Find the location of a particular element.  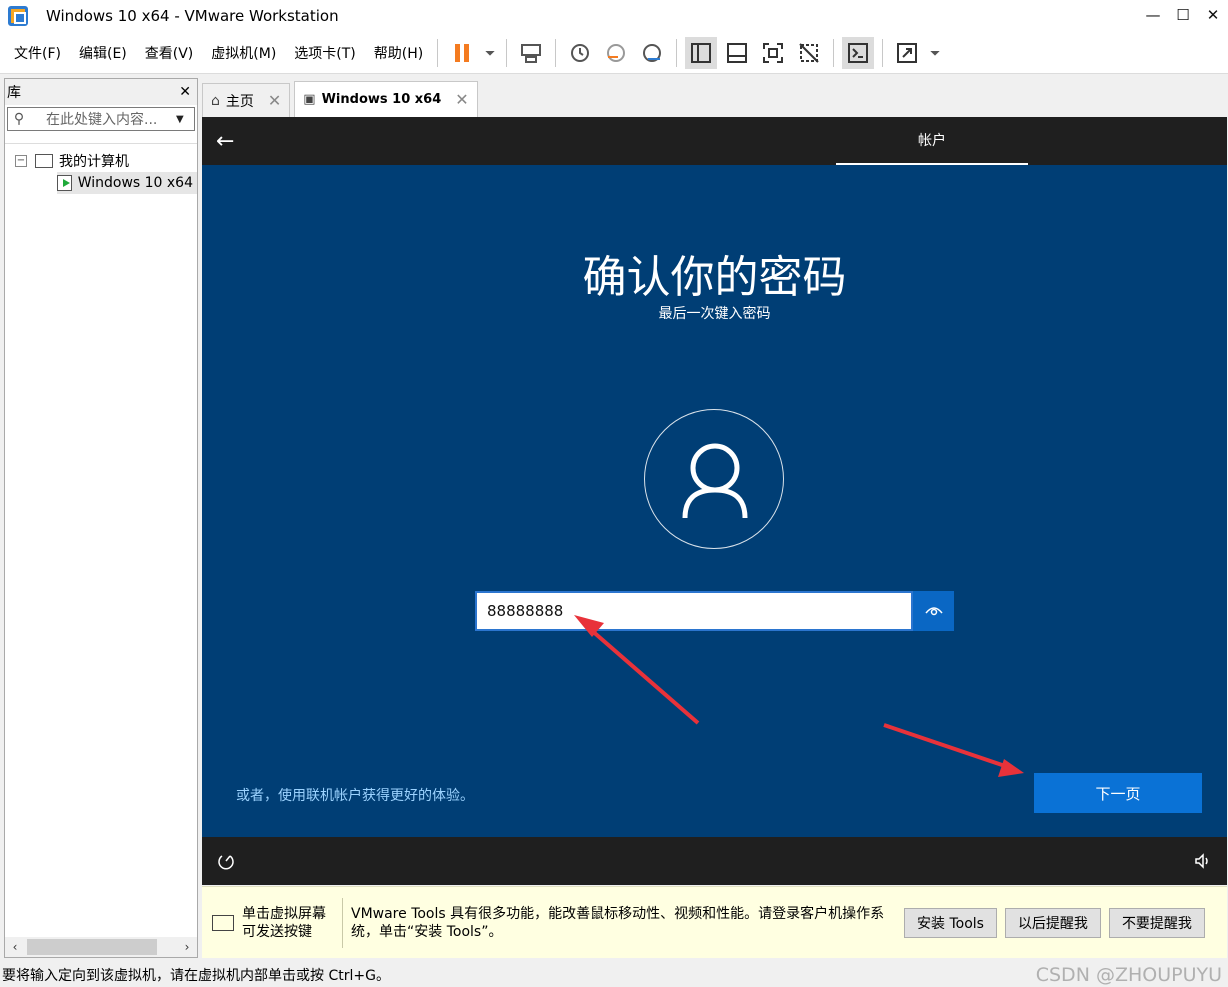

stretch-icon is located at coordinates (907, 53).